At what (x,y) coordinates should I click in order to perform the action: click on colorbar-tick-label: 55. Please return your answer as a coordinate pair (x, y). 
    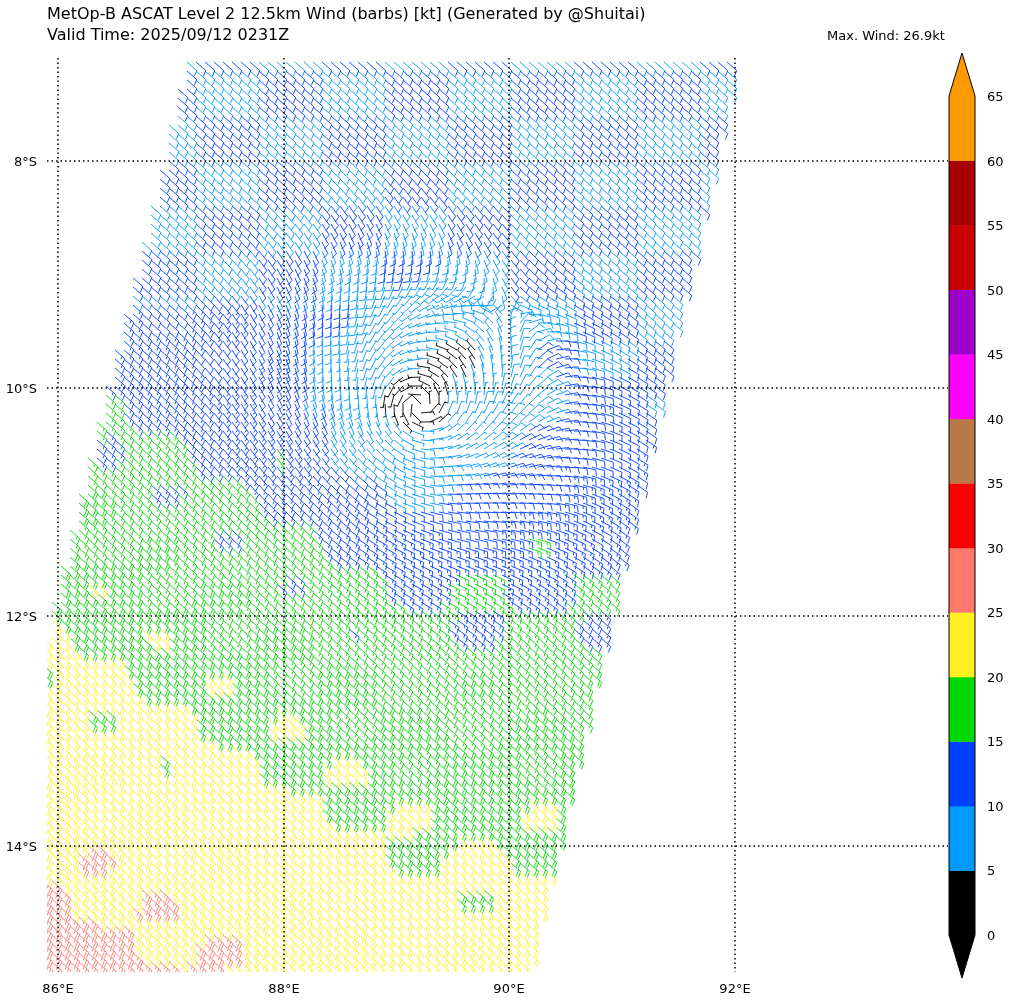
    Looking at the image, I should click on (995, 226).